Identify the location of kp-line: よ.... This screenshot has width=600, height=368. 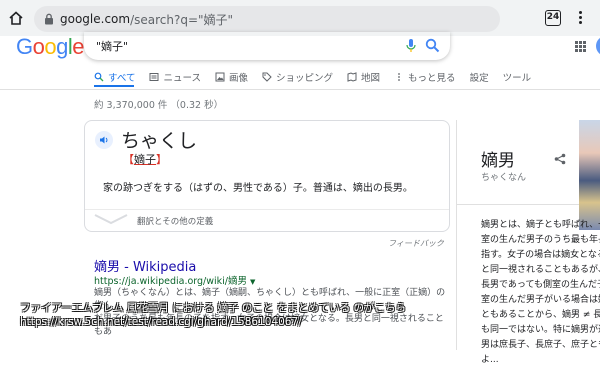
(490, 360).